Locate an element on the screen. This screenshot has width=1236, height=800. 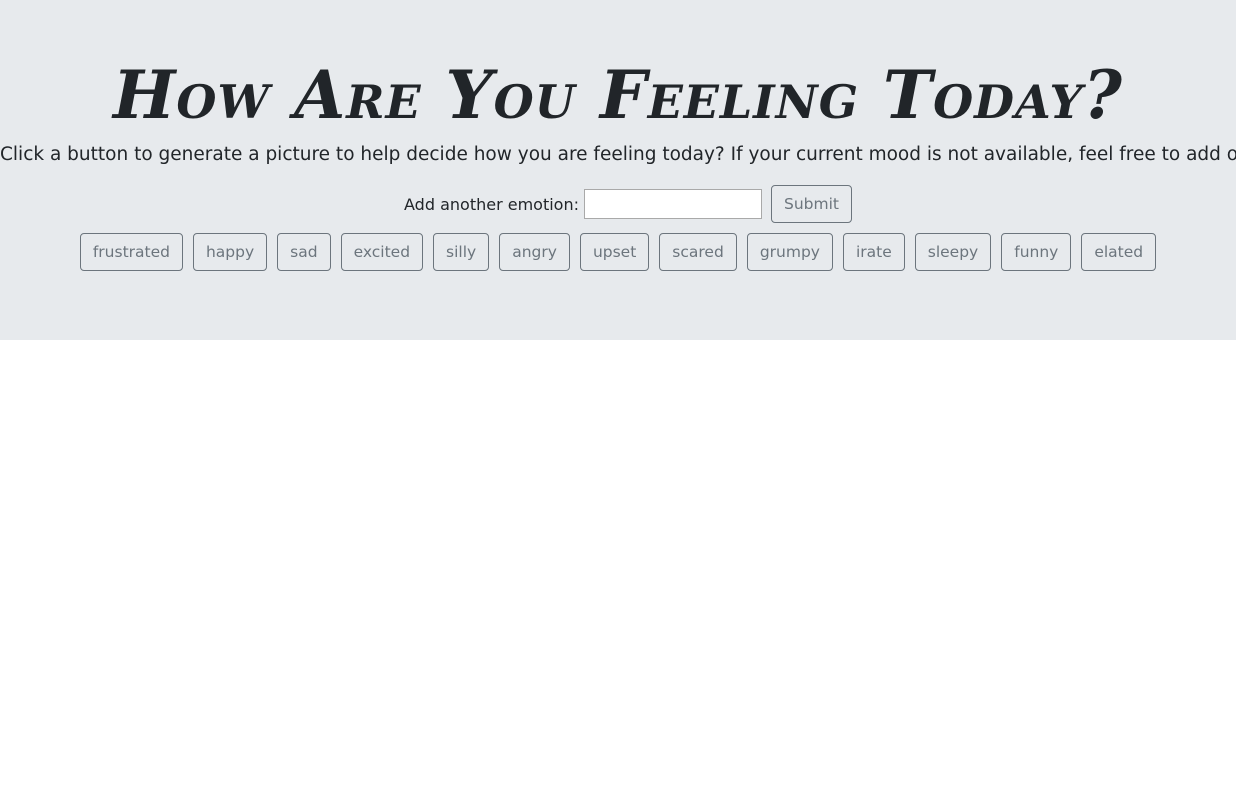
add-emotion-label: Add another emotion: is located at coordinates (491, 204).